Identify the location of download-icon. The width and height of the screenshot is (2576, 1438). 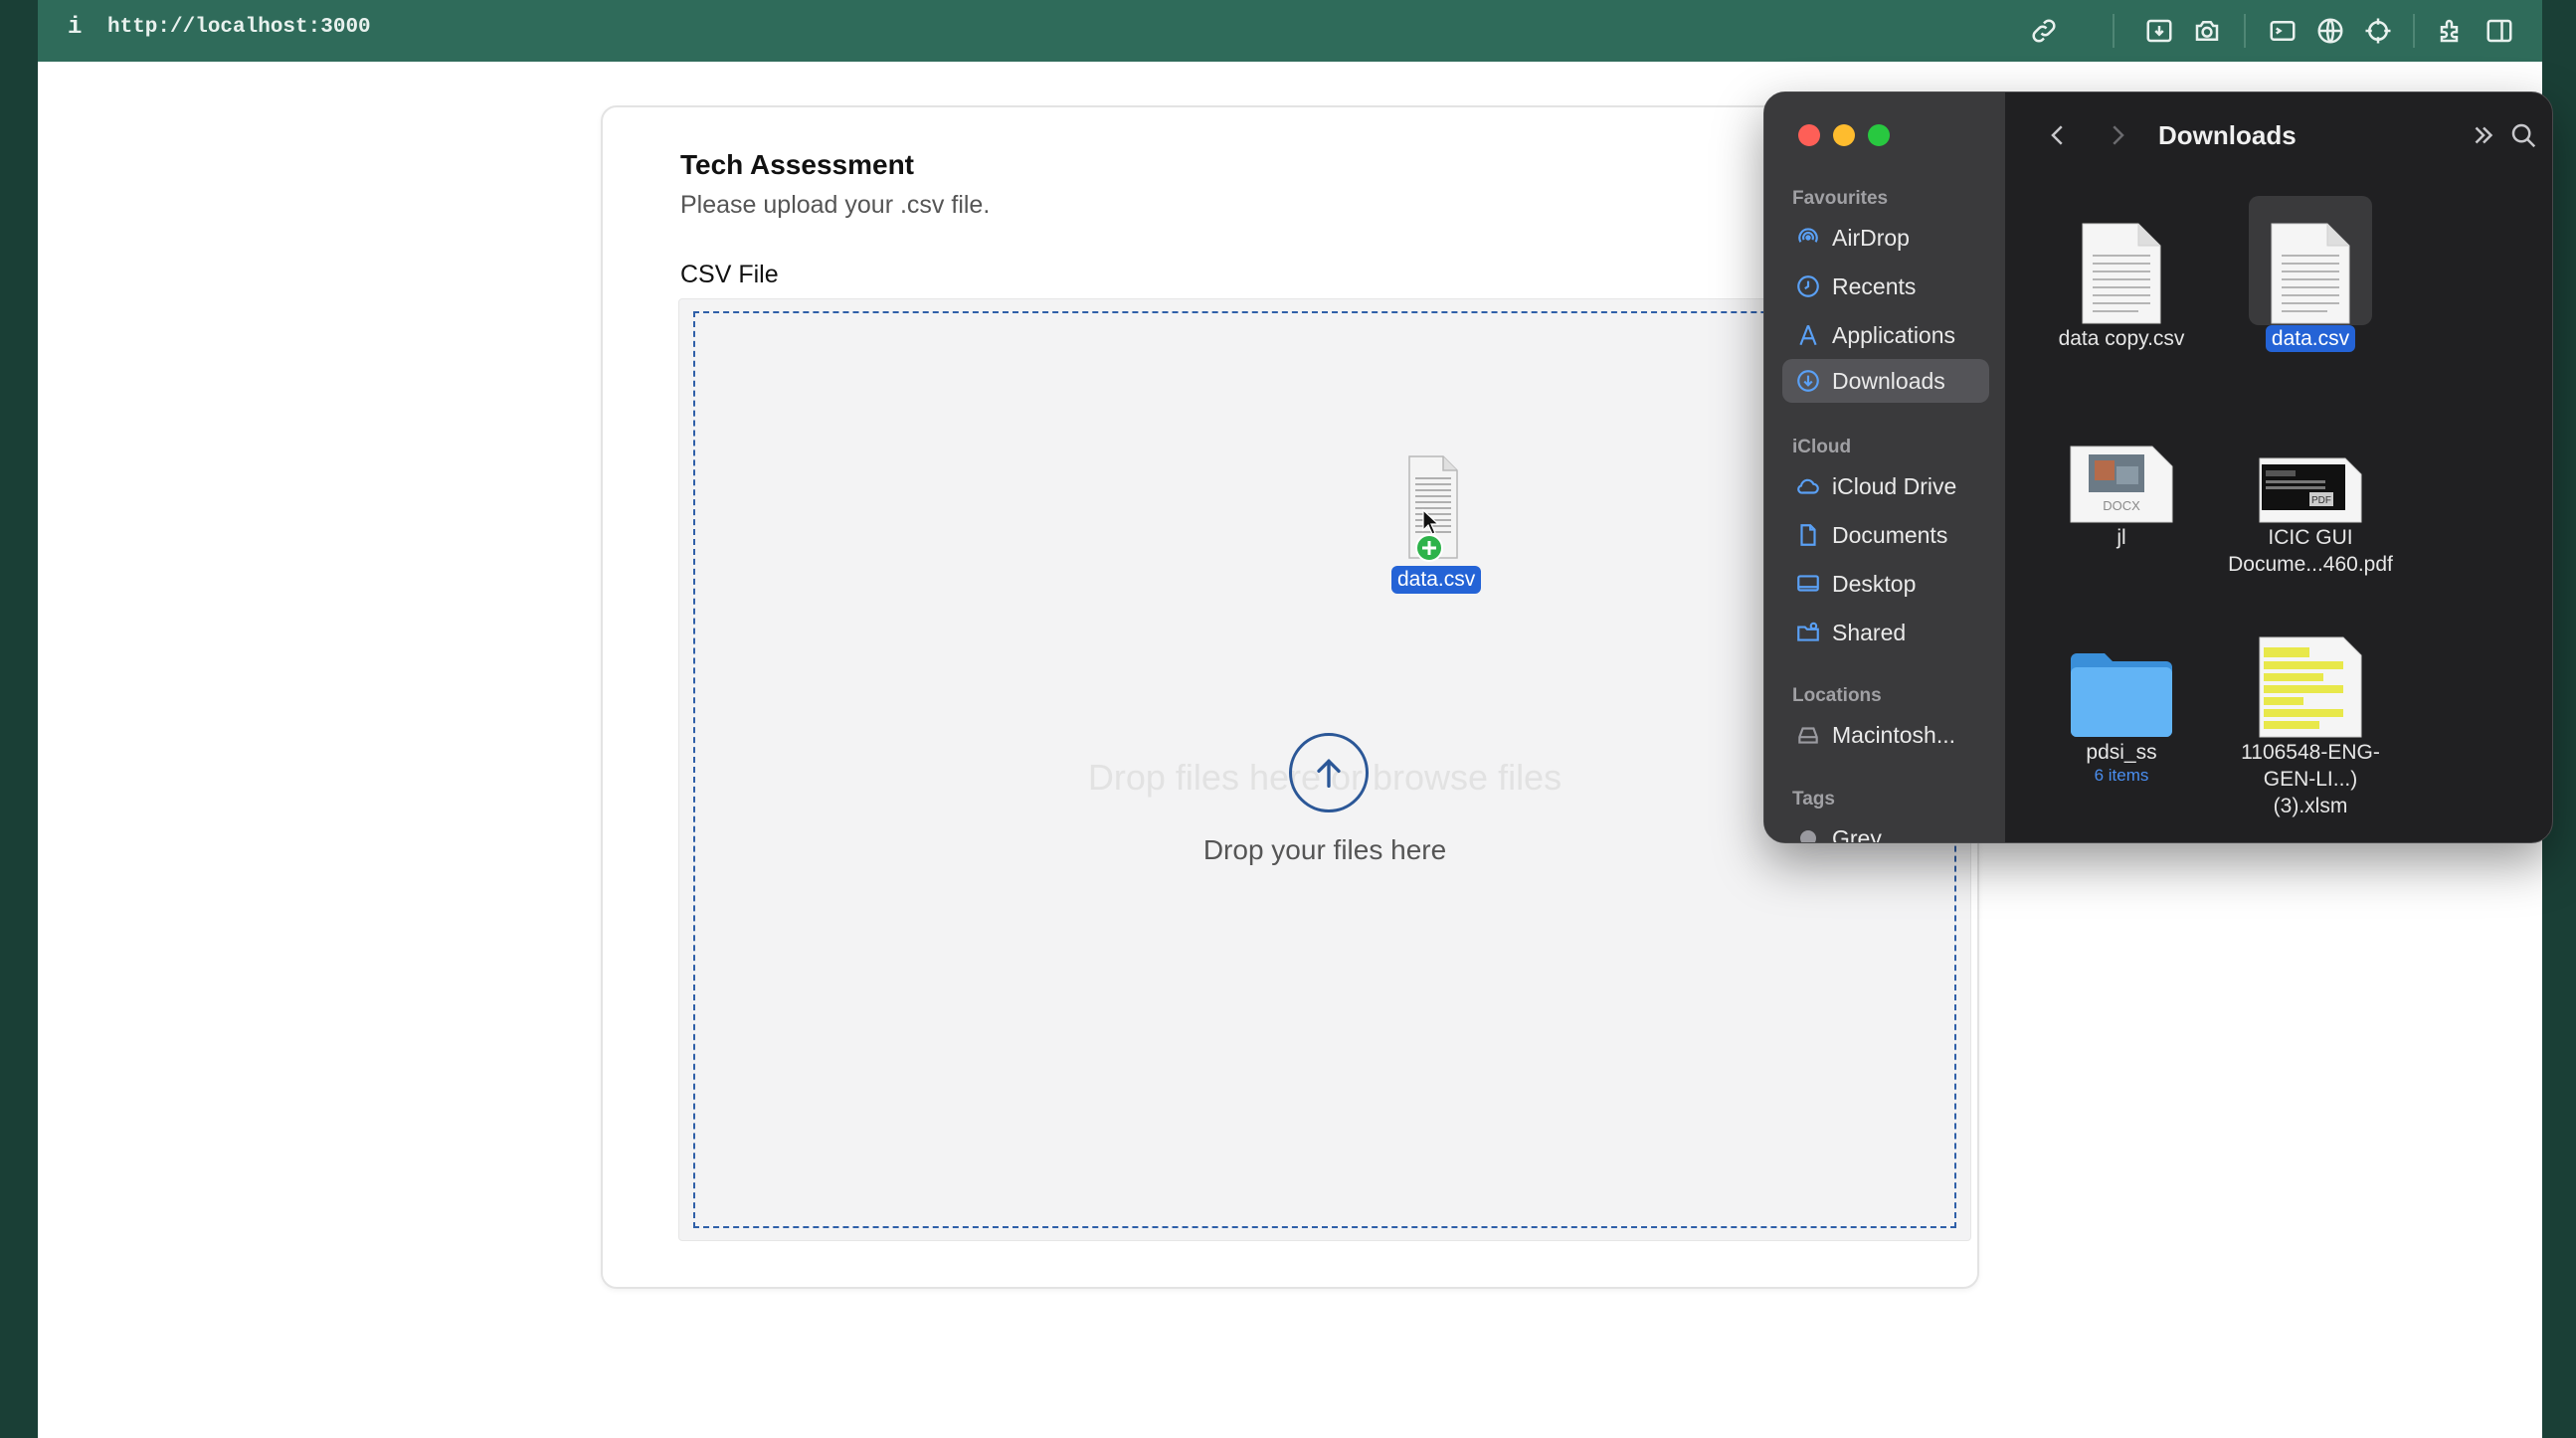
(2159, 31).